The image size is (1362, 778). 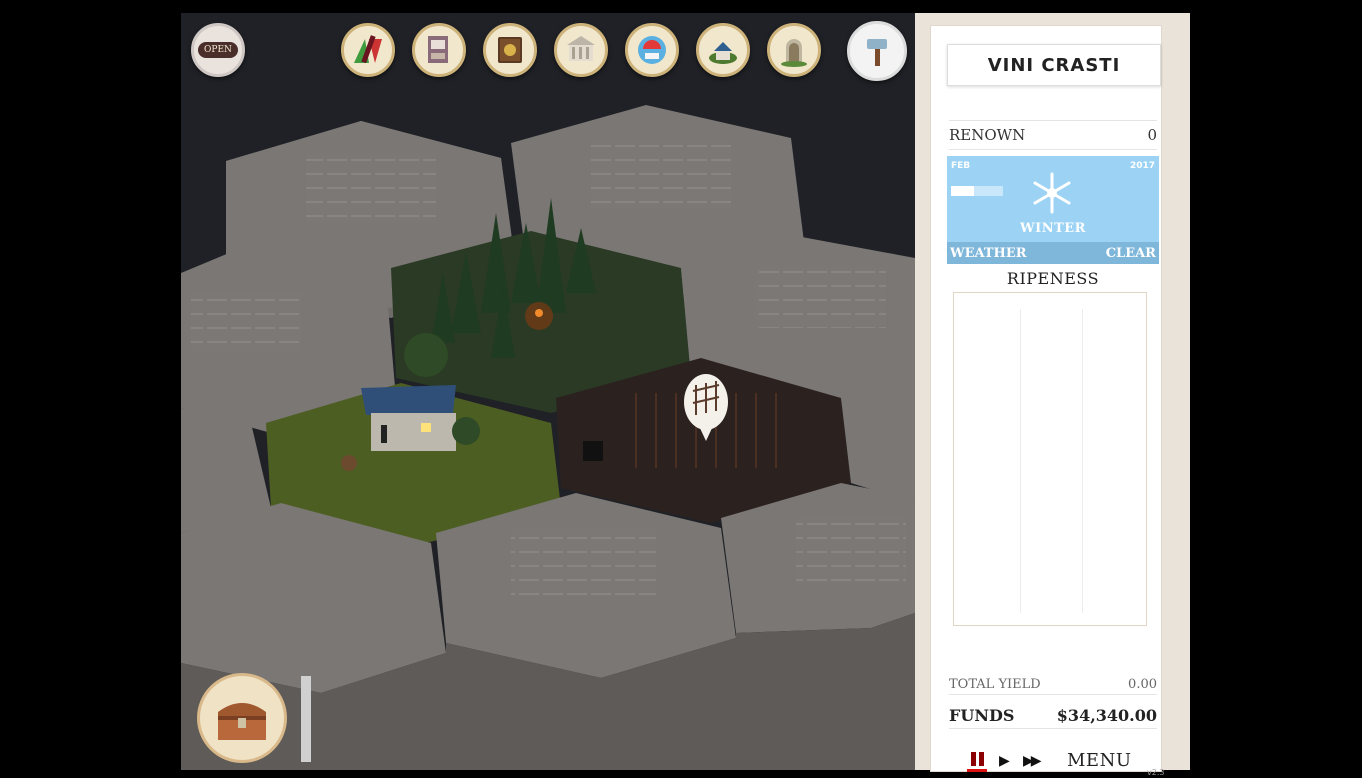 I want to click on house-icon, so click(x=723, y=53).